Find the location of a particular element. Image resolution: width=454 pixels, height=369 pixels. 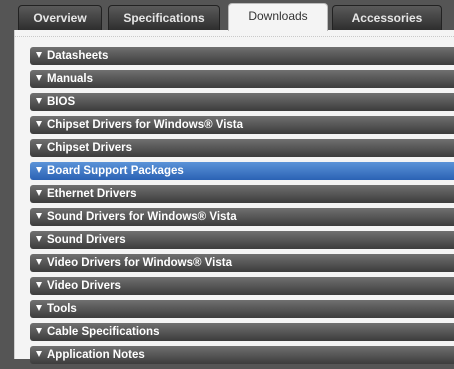

tab-specifications: Specifications is located at coordinates (164, 17).